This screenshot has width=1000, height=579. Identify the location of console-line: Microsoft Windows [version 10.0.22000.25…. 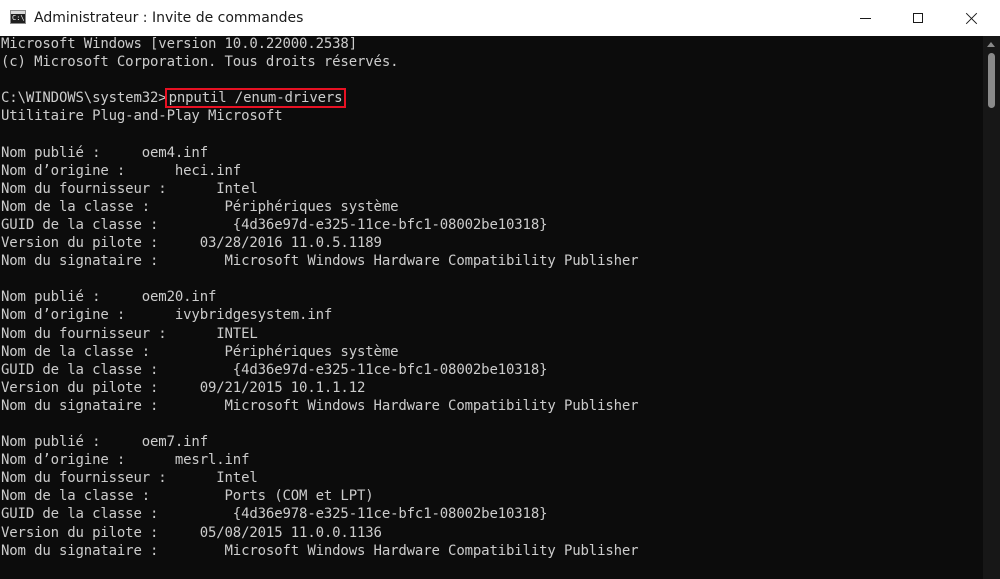
(179, 44).